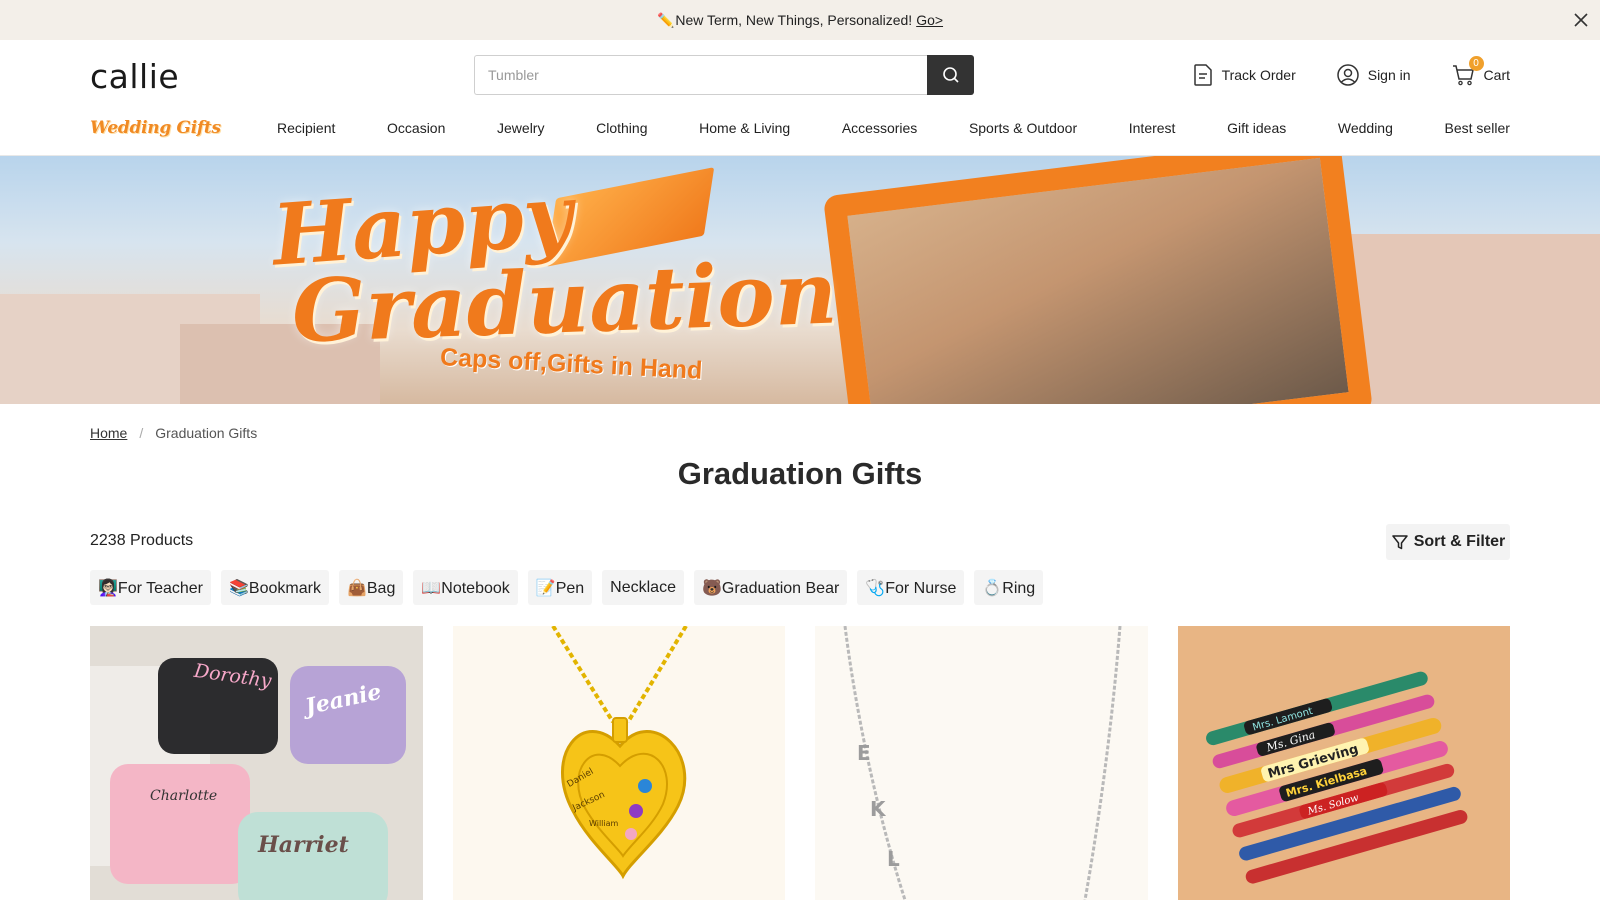 The image size is (1600, 900). I want to click on sort-filter-button: Sort & Filter, so click(1448, 542).